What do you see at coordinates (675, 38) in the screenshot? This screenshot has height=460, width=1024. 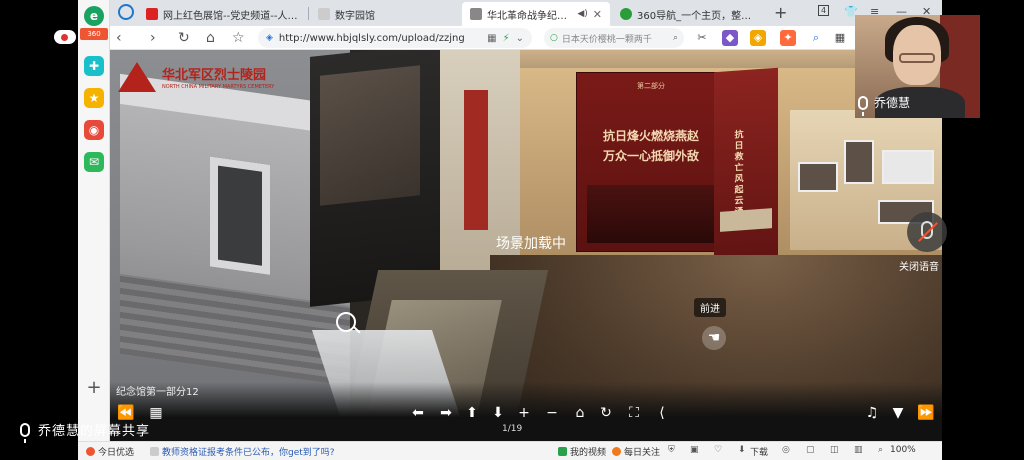 I see `search-icon: ⌕` at bounding box center [675, 38].